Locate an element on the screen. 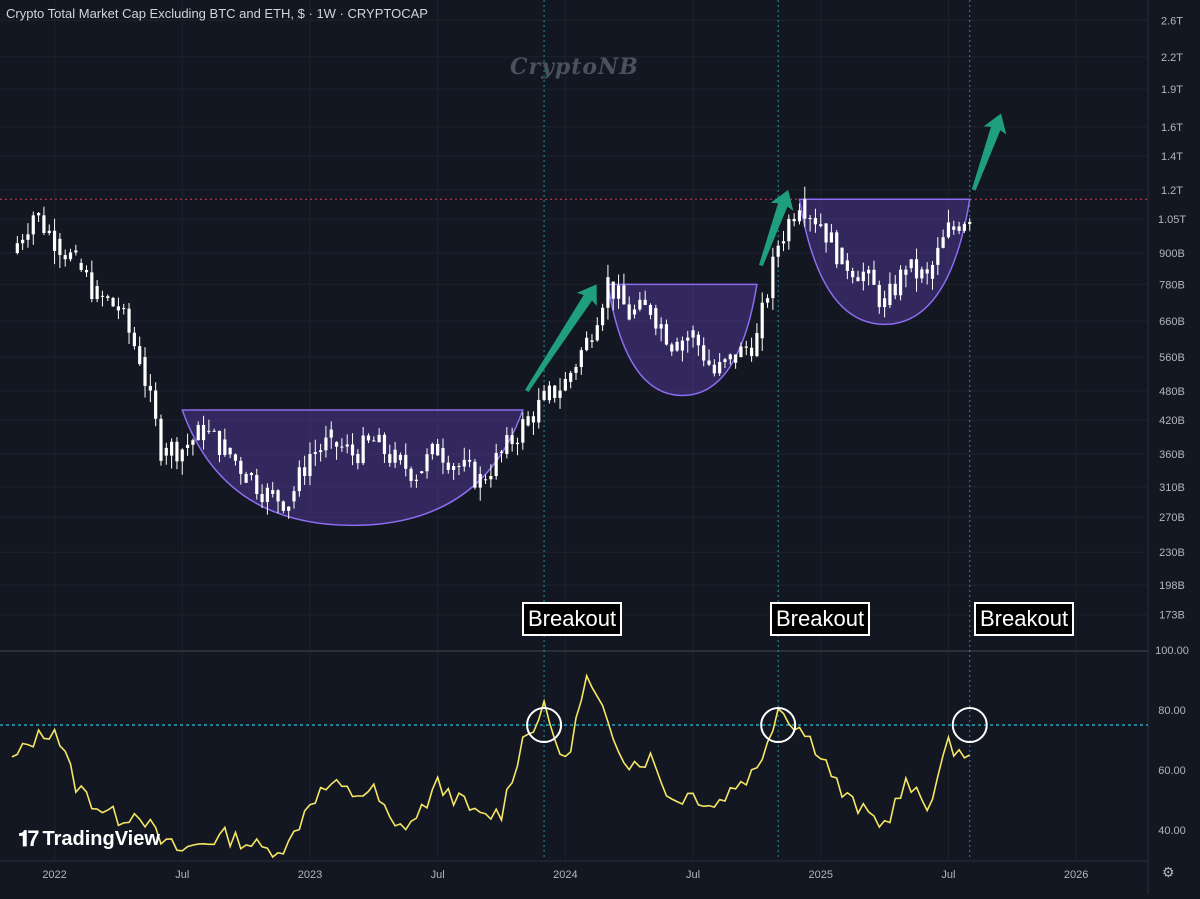 The height and width of the screenshot is (899, 1200). price-tick-label: 660B is located at coordinates (1172, 322).